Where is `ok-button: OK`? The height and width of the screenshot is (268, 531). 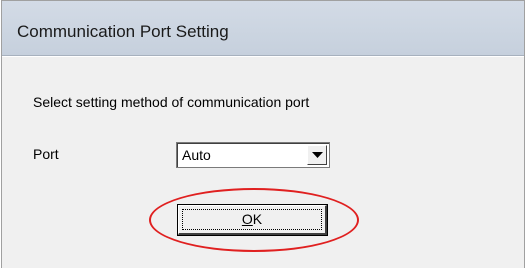 ok-button: OK is located at coordinates (252, 220).